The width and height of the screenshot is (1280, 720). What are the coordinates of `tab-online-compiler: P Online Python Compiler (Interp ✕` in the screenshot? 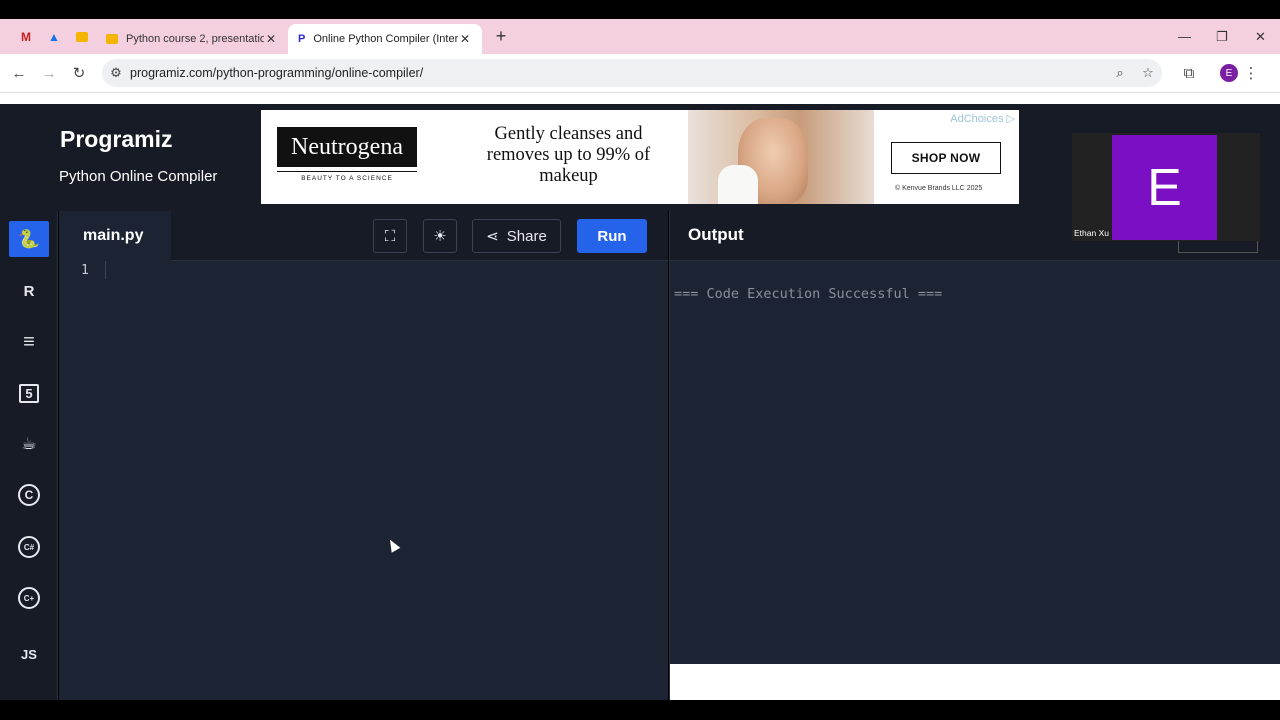 It's located at (385, 39).